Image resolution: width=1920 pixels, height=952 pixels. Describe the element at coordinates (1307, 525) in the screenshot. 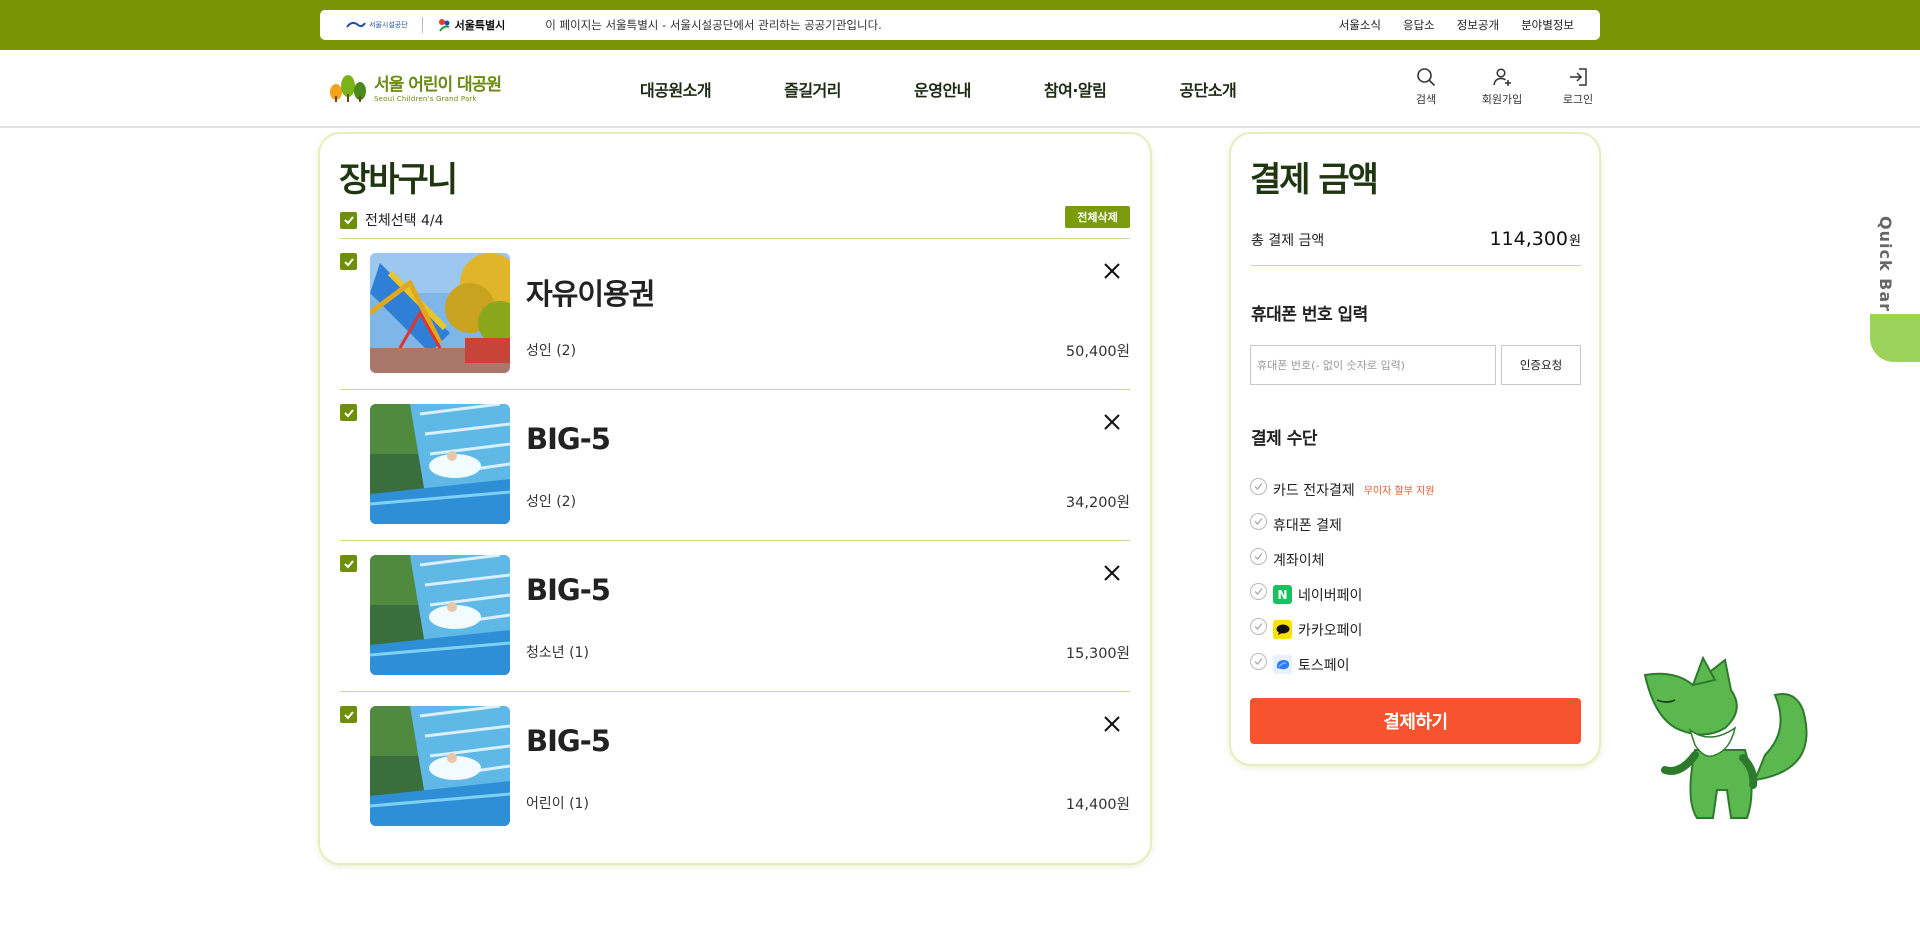

I see `method-label: 휴대폰 결제` at that location.